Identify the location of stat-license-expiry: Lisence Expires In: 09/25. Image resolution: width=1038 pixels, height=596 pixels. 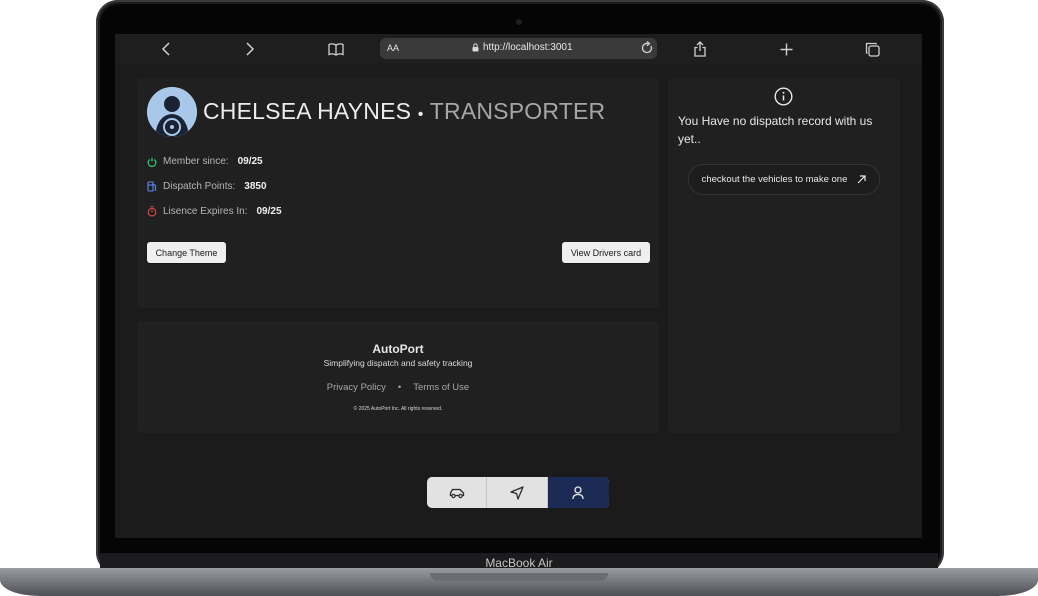
(214, 211).